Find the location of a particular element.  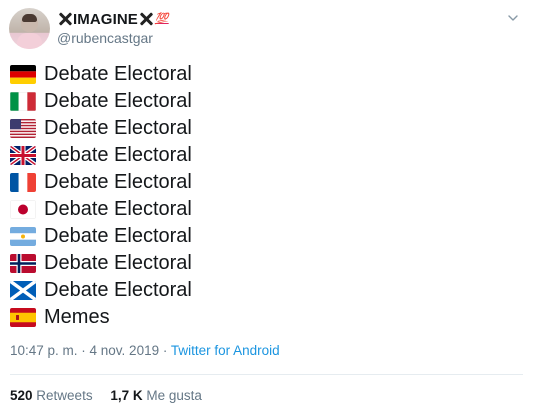

flag-scotland-icon is located at coordinates (23, 290).